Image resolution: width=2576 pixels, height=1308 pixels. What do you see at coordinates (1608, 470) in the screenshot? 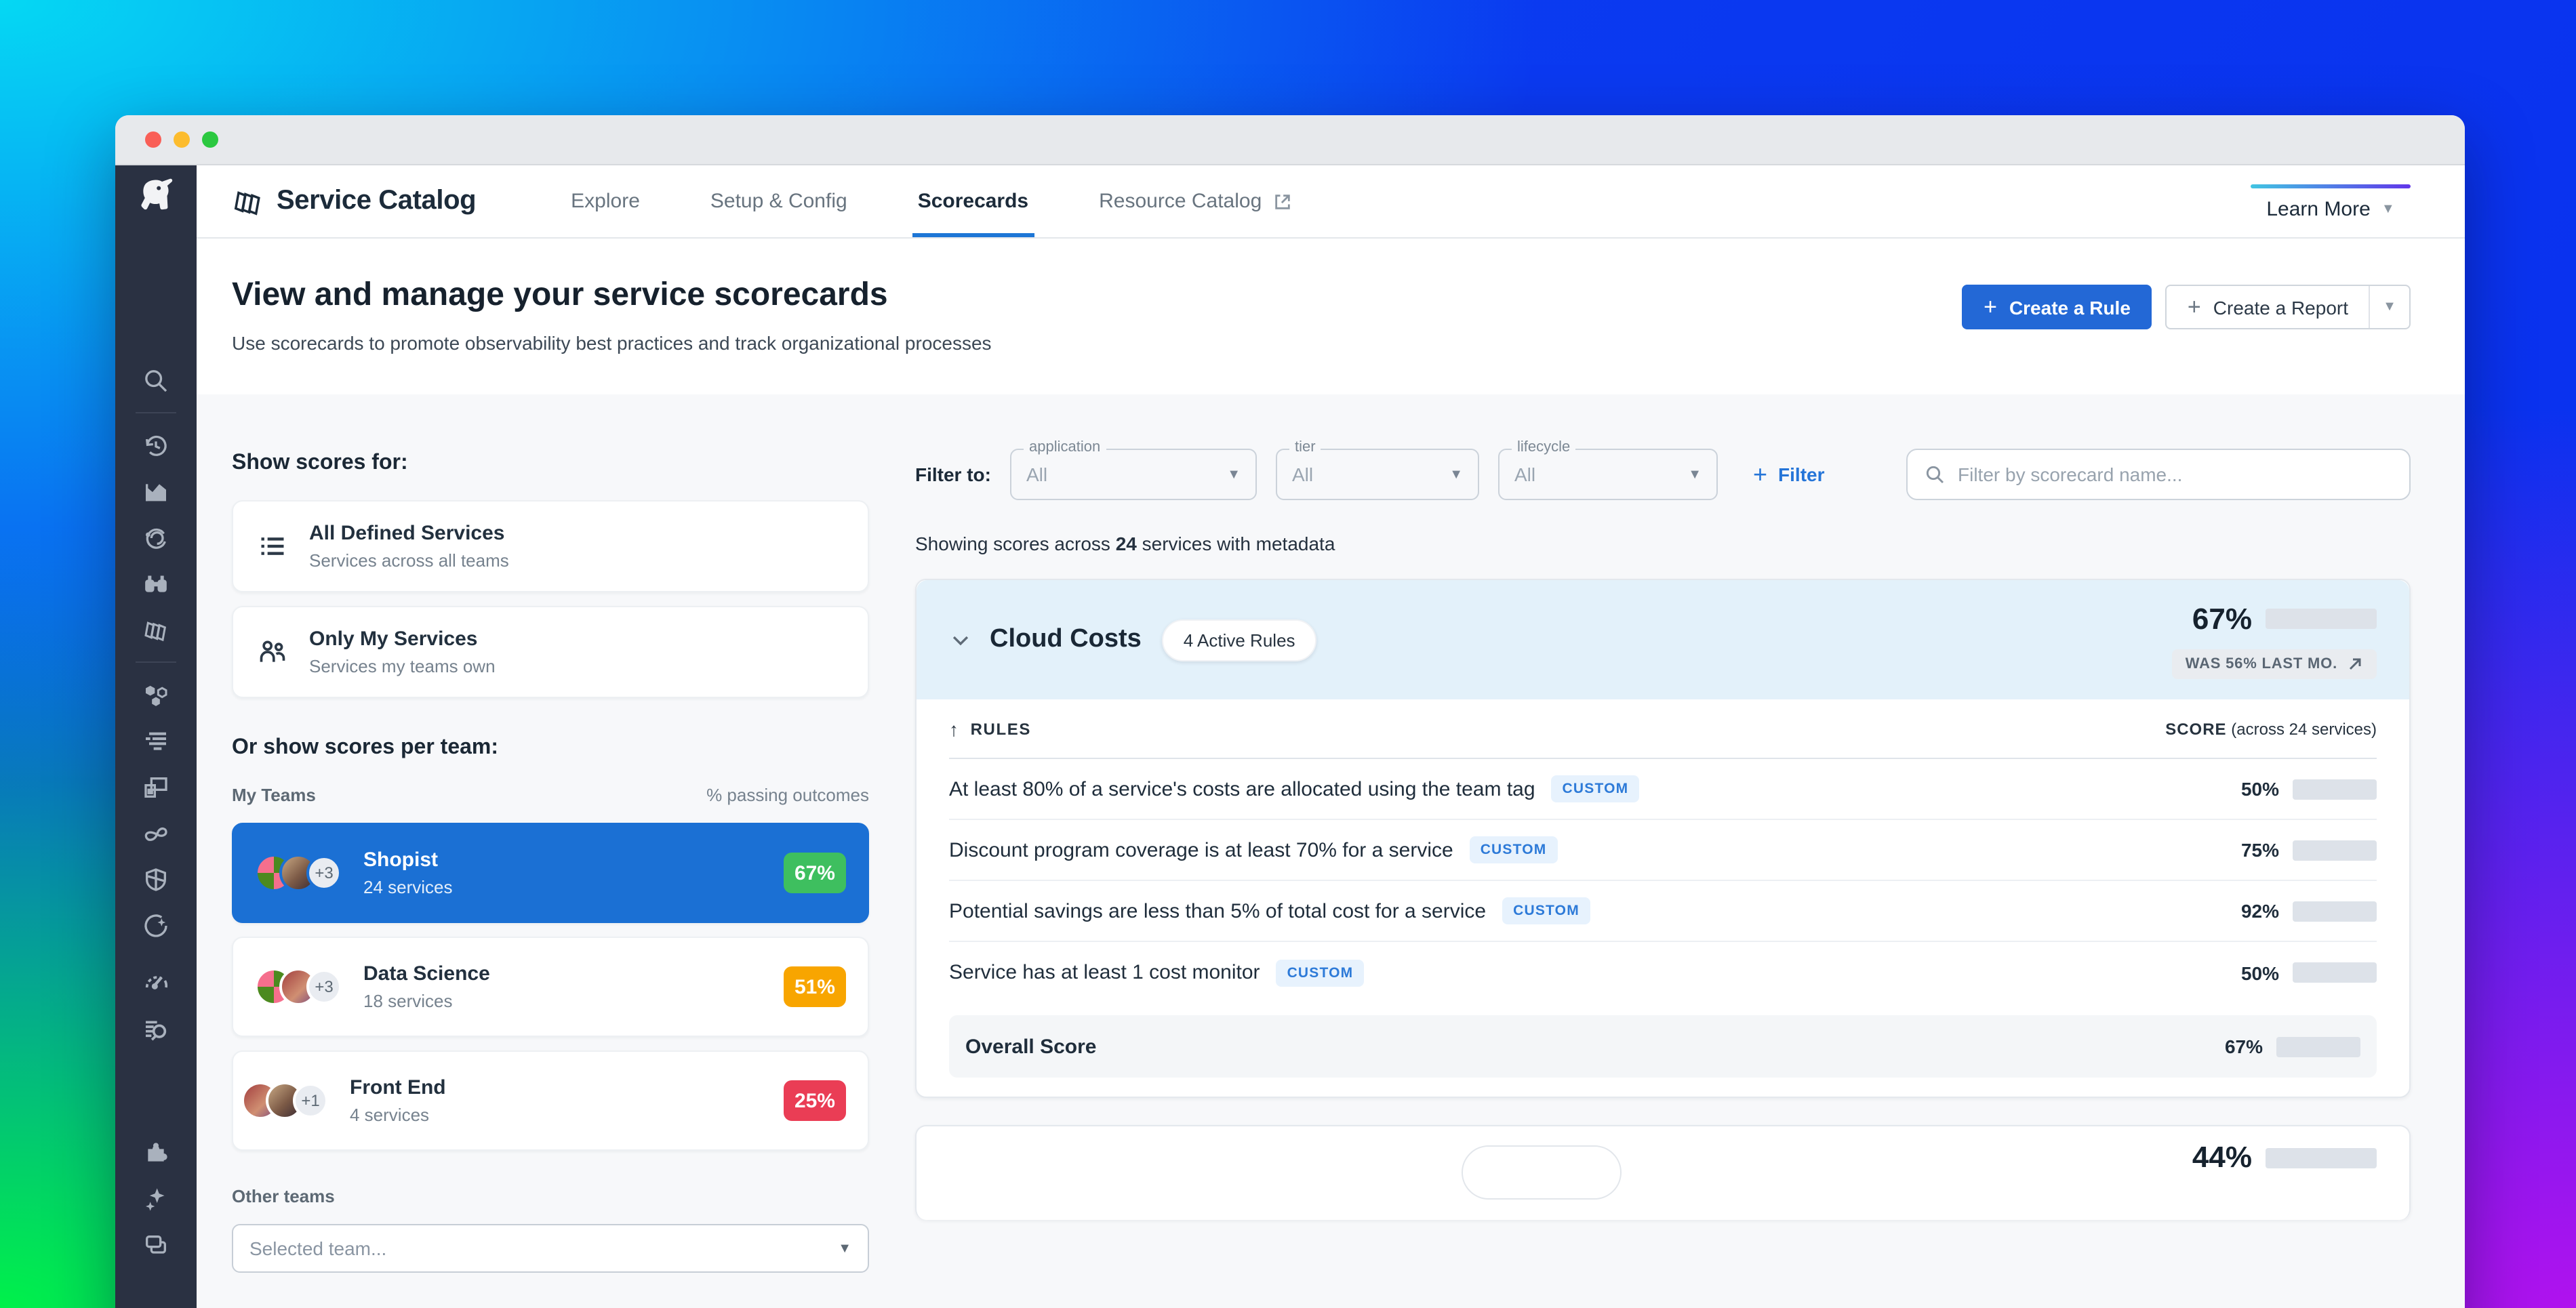
I see `filter-lifecycle-dropdown: lifecycle All ▼` at bounding box center [1608, 470].